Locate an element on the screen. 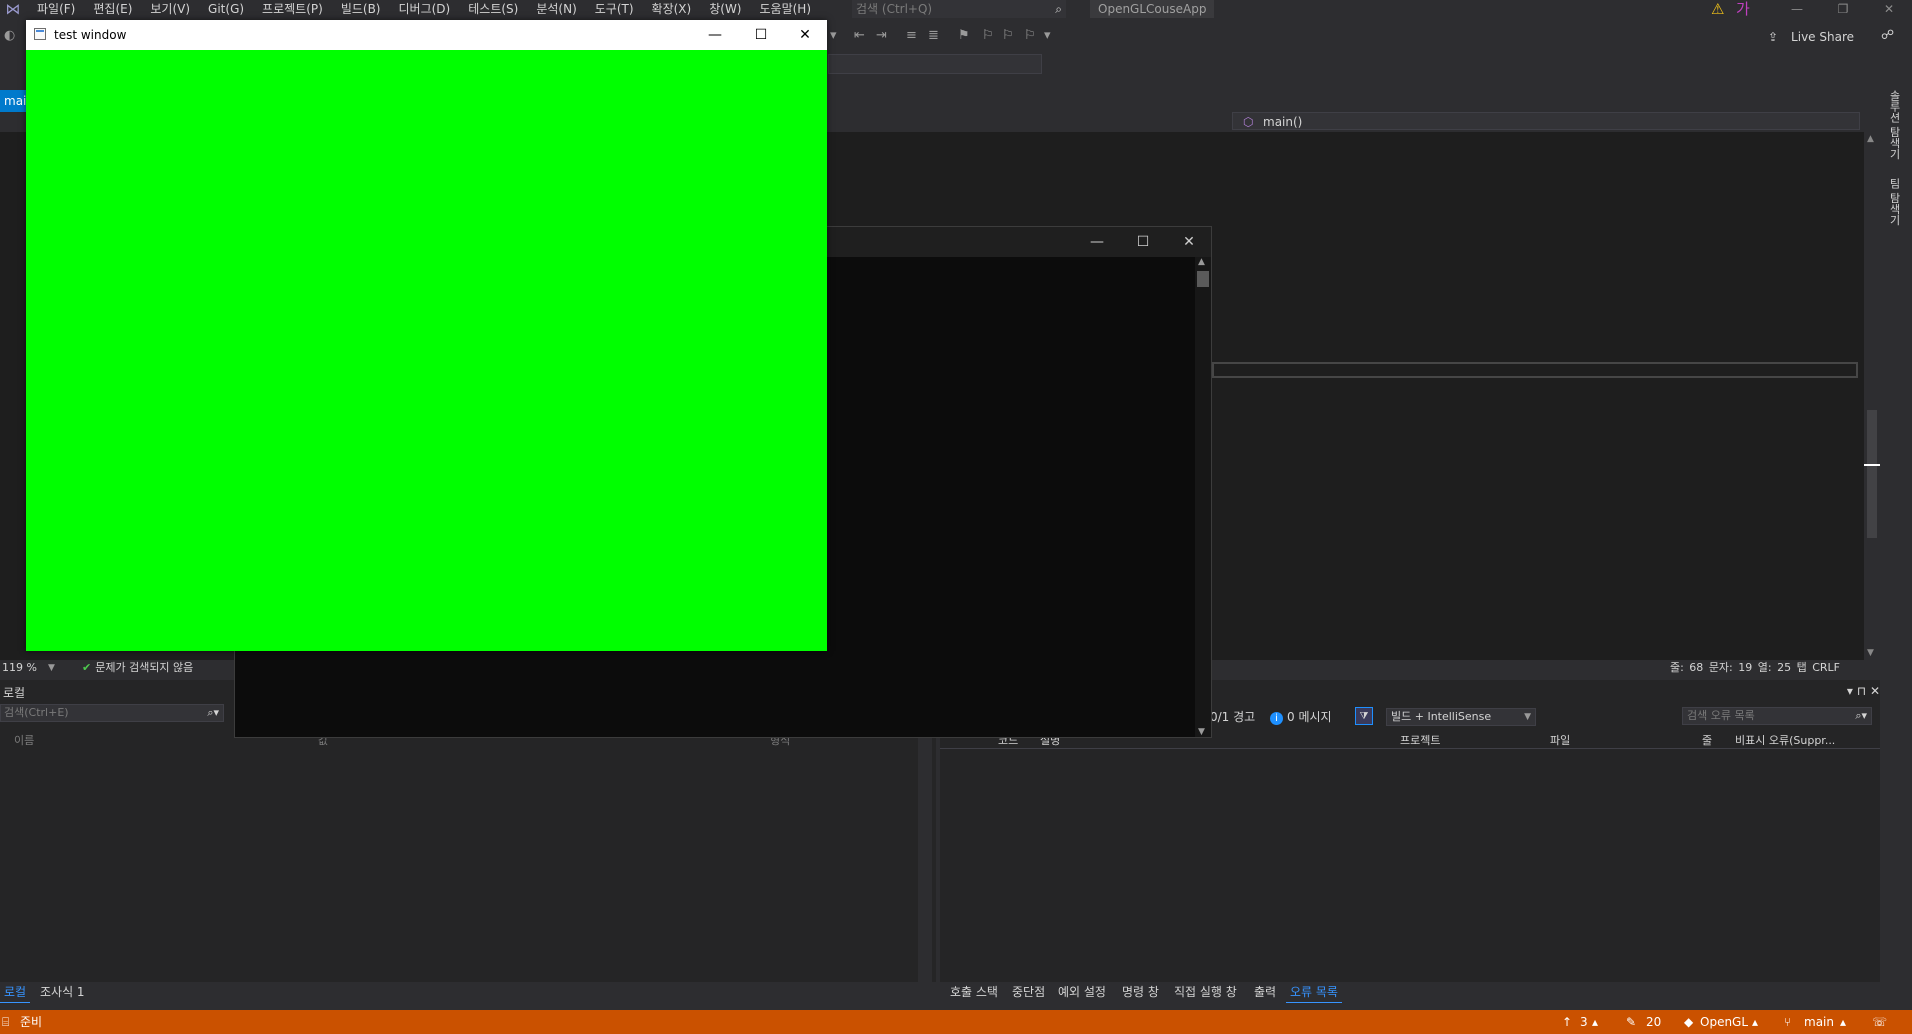  branch-name: main is located at coordinates (1819, 1022).